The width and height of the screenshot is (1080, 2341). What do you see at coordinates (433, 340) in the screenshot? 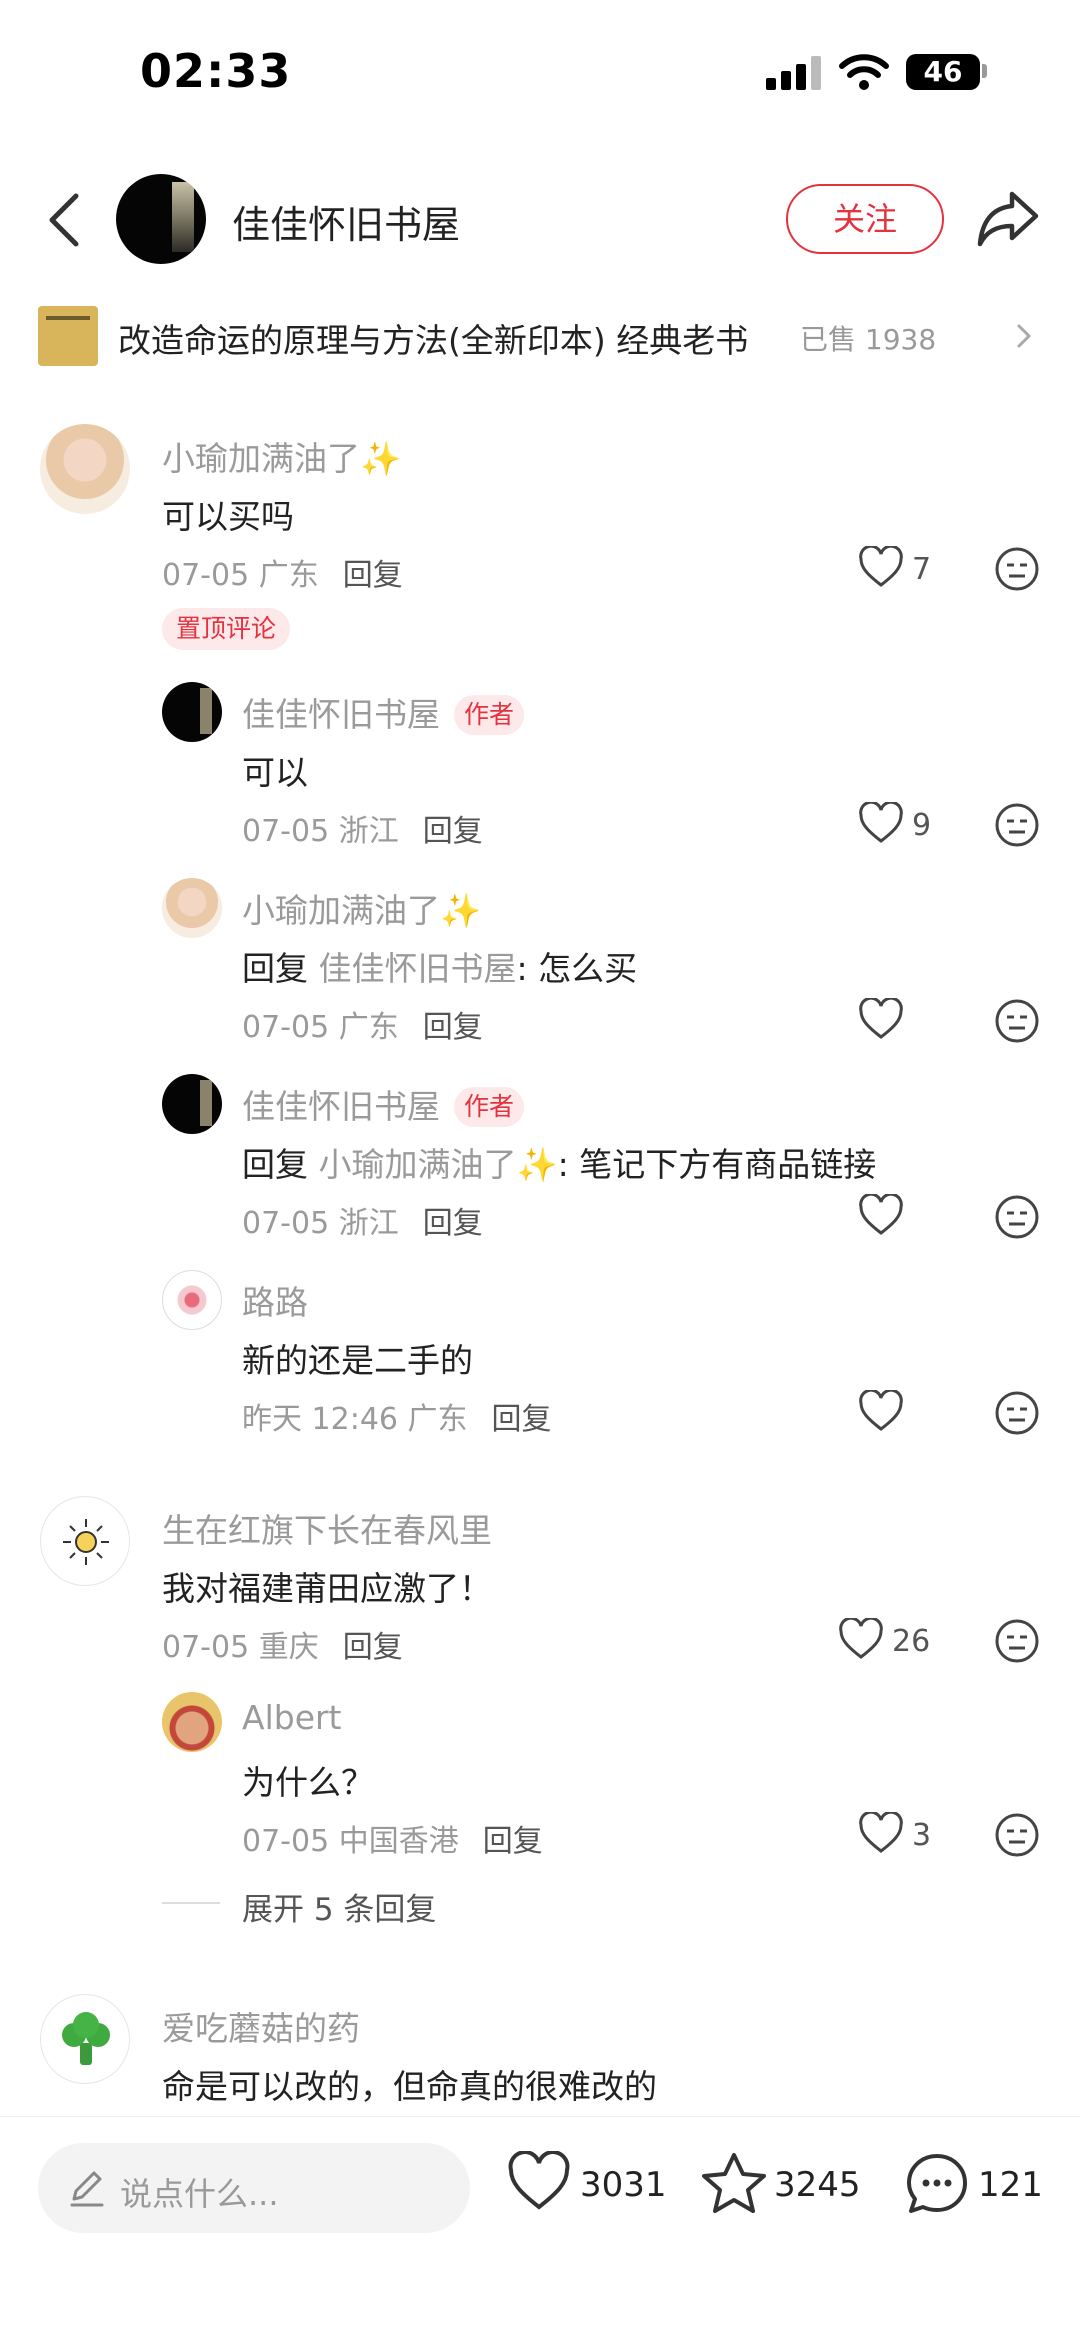
I see `product-title: 改造命运的原理与方法(全新印本) 经典老书` at bounding box center [433, 340].